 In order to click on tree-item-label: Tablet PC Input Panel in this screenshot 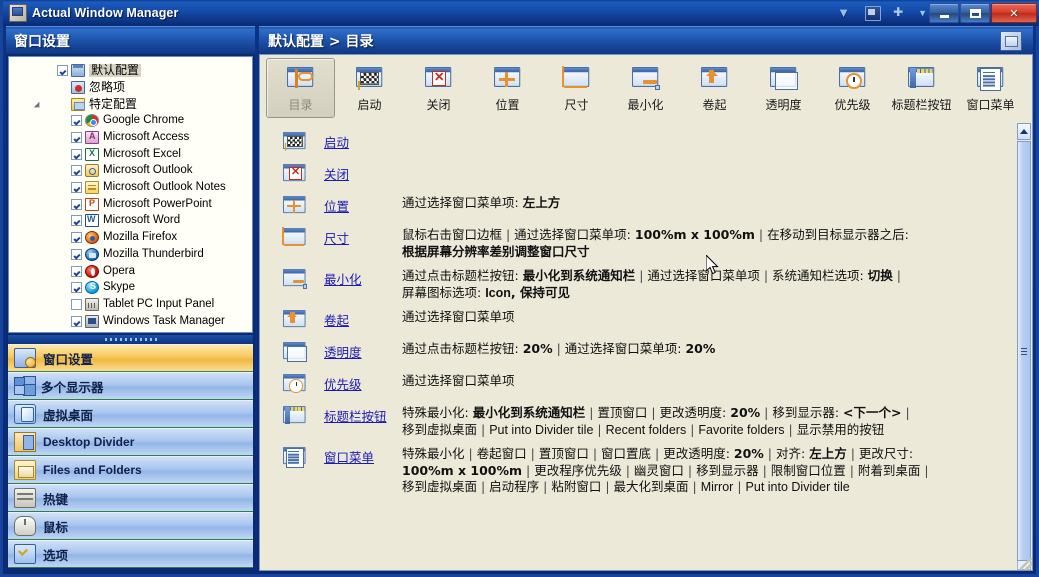, I will do `click(159, 303)`.